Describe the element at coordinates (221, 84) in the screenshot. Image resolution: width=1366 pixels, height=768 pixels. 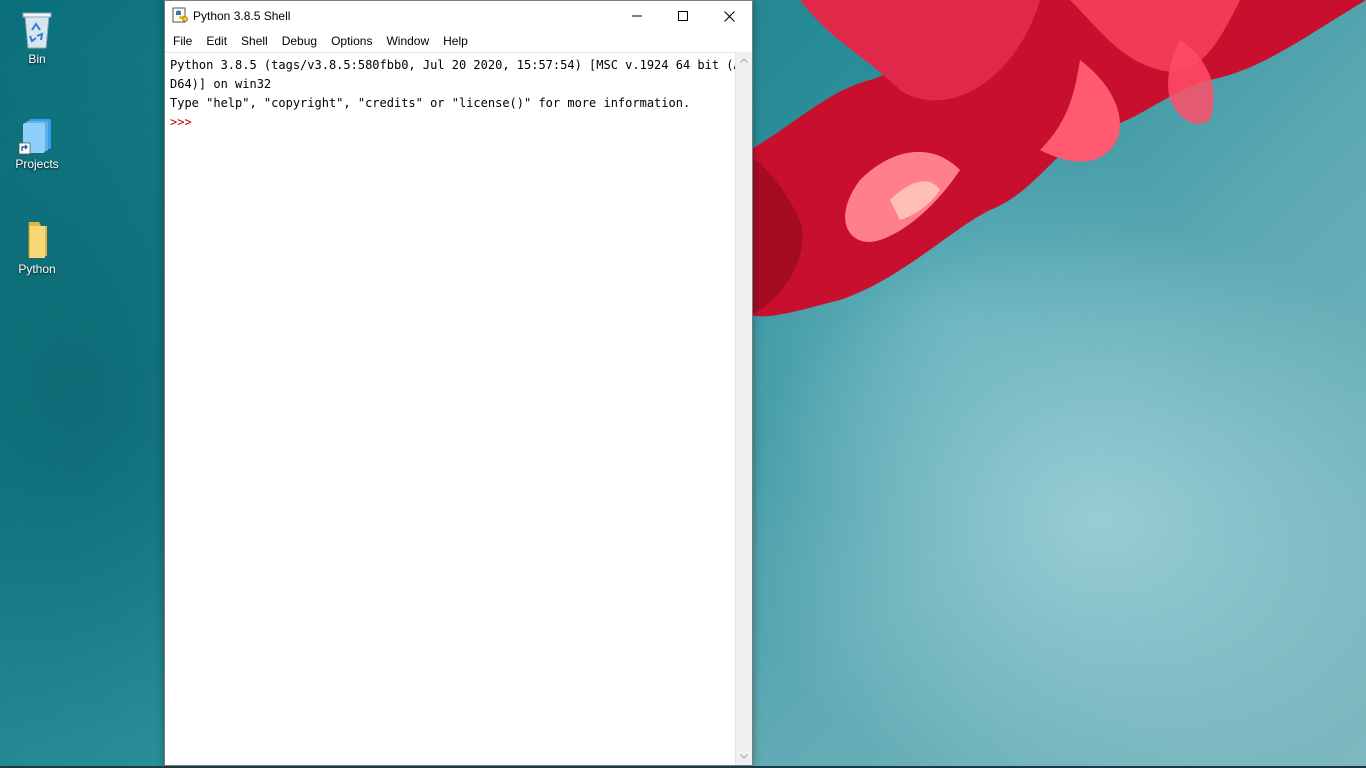
I see `shell-line: D64)] on win32` at that location.